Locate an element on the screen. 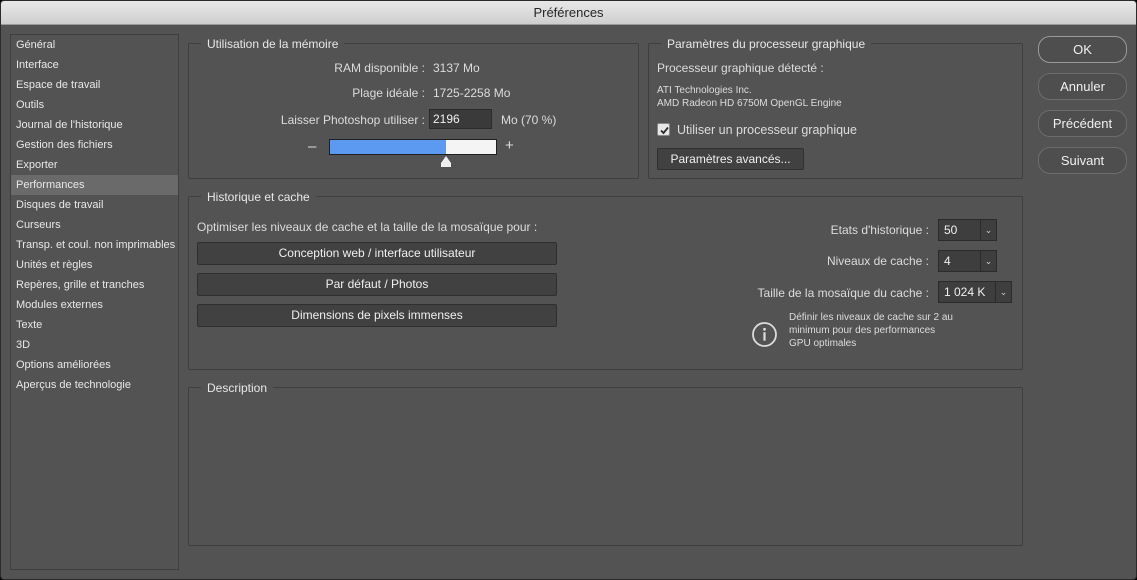 The height and width of the screenshot is (580, 1137). huge-pixels-preset-button: Dimensions de pixels immenses is located at coordinates (377, 315).